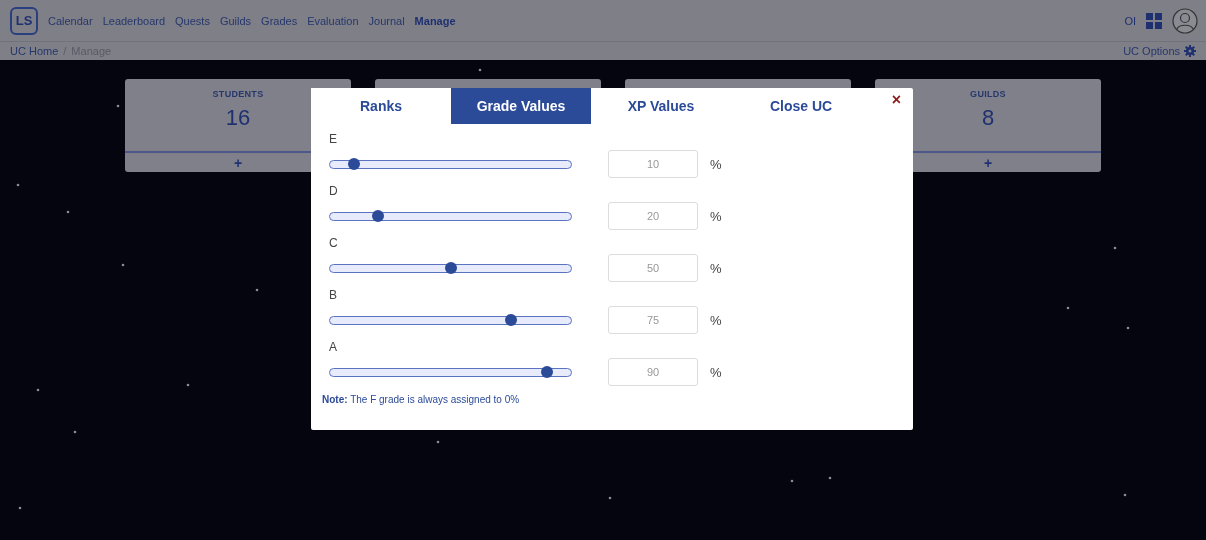 The width and height of the screenshot is (1206, 540). Describe the element at coordinates (521, 106) in the screenshot. I see `dialog-tab: Grade Values` at that location.